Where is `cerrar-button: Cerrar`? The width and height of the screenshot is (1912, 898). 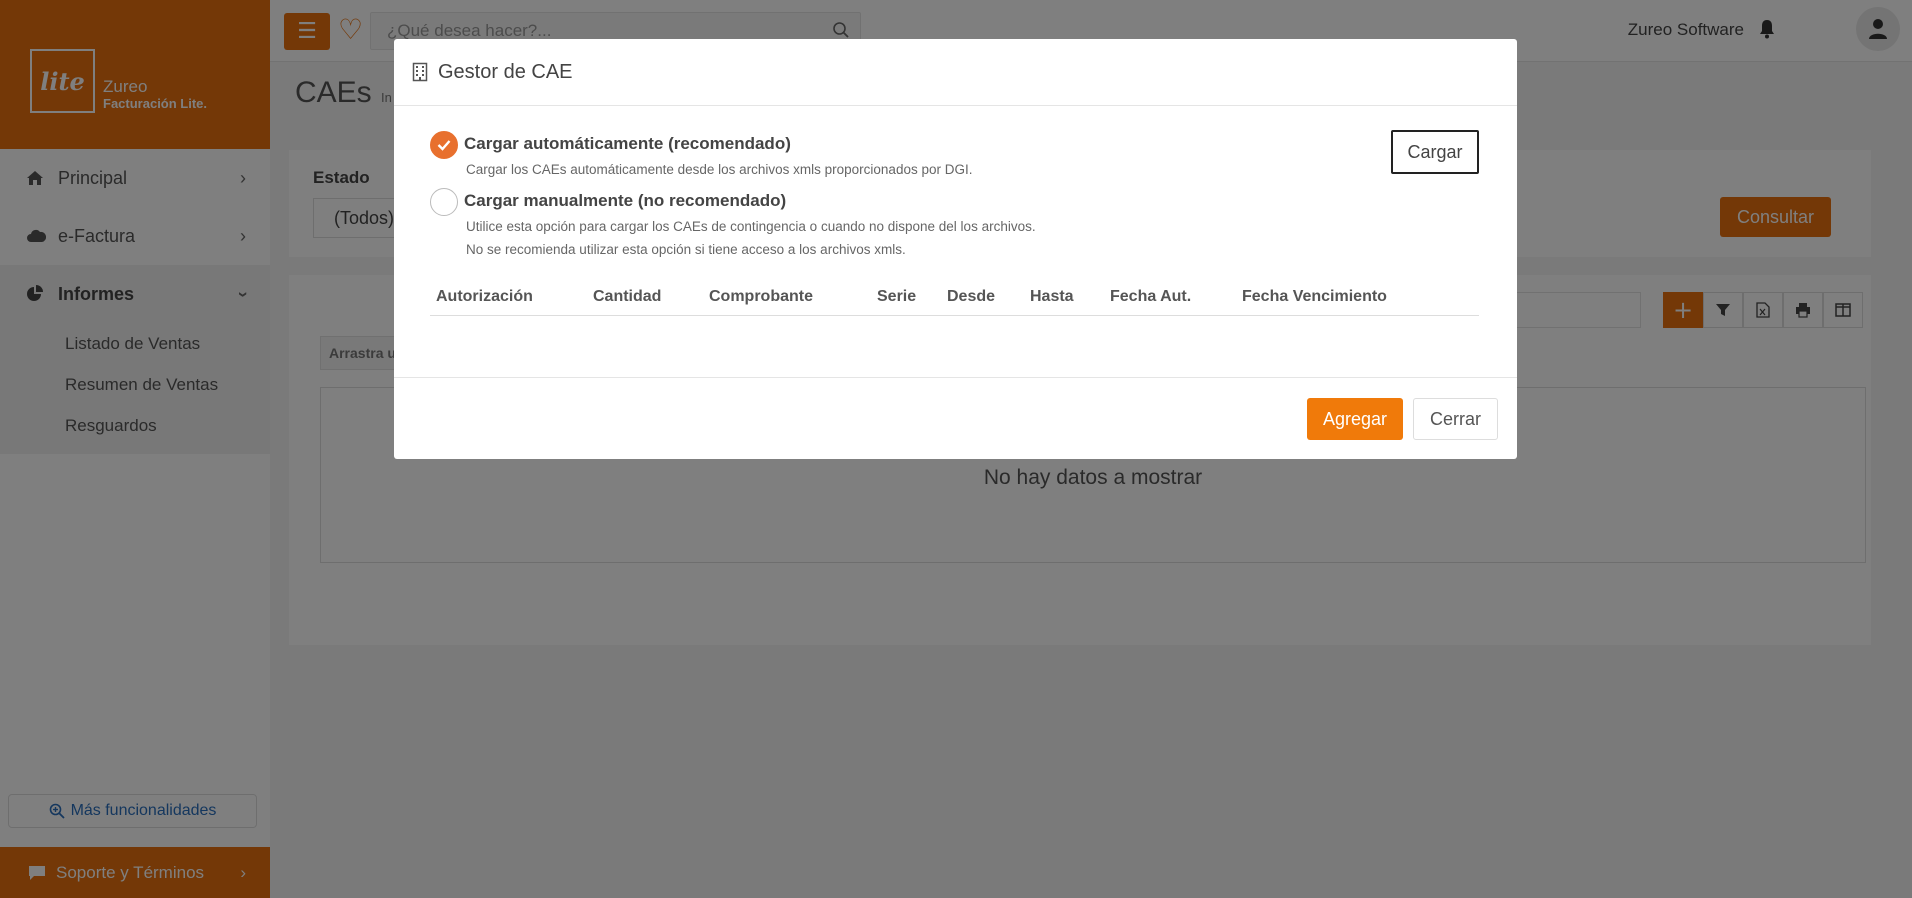
cerrar-button: Cerrar is located at coordinates (1455, 419).